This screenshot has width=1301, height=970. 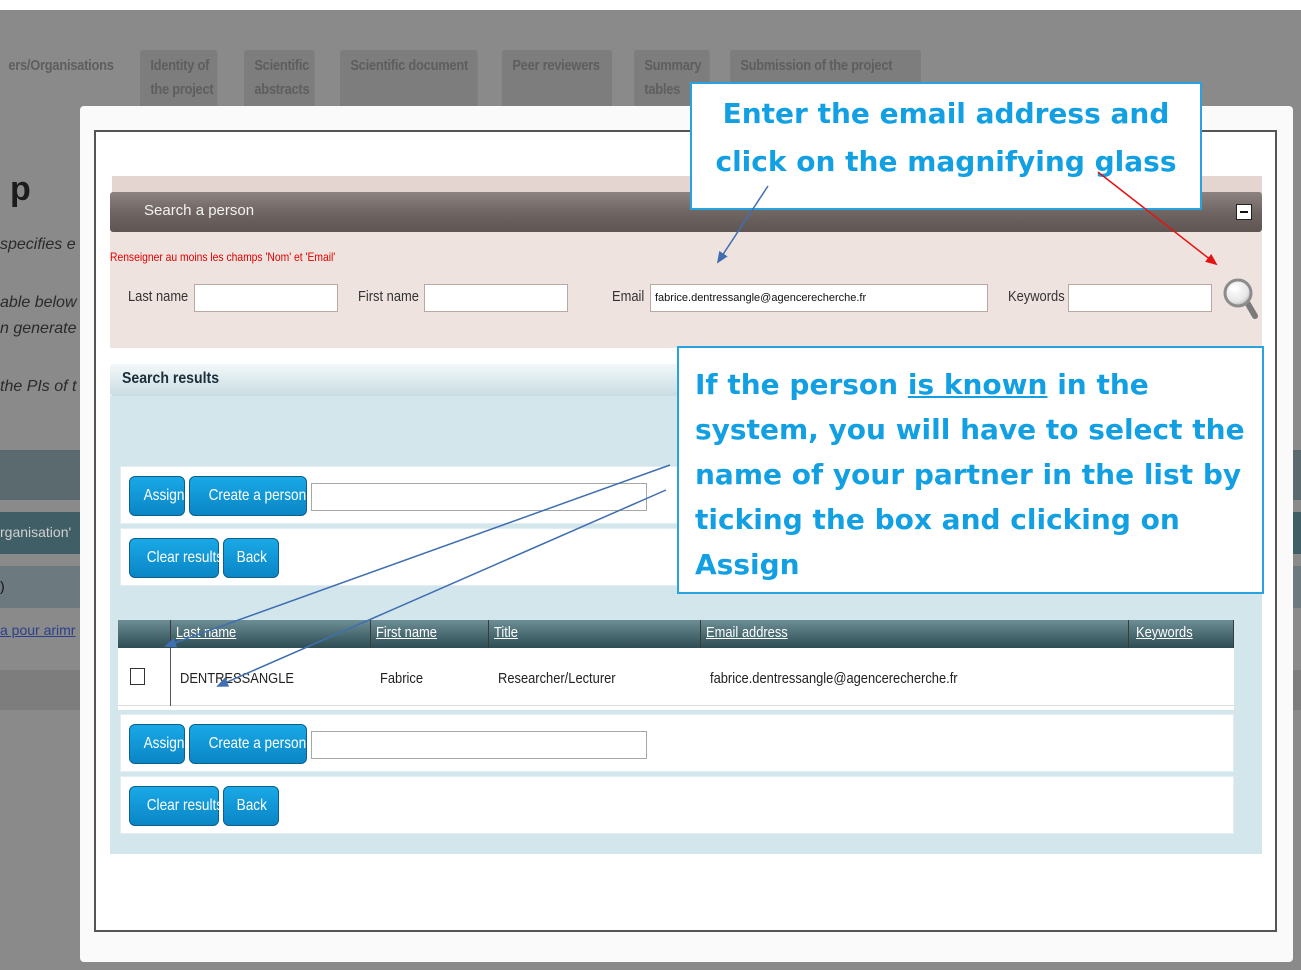 I want to click on last-name-input, so click(x=266, y=298).